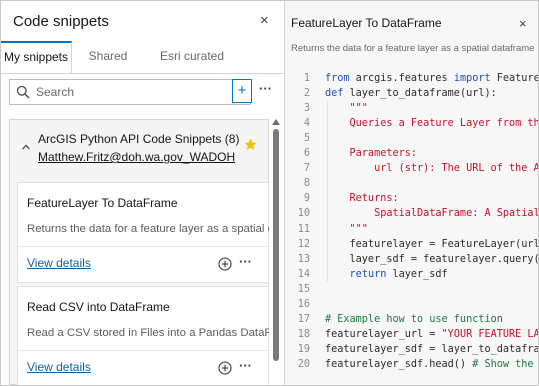 The height and width of the screenshot is (386, 539). What do you see at coordinates (26, 147) in the screenshot?
I see `chevron-up-icon` at bounding box center [26, 147].